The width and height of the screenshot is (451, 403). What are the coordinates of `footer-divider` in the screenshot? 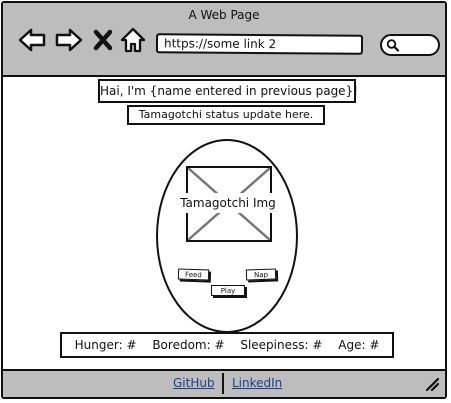 It's located at (223, 383).